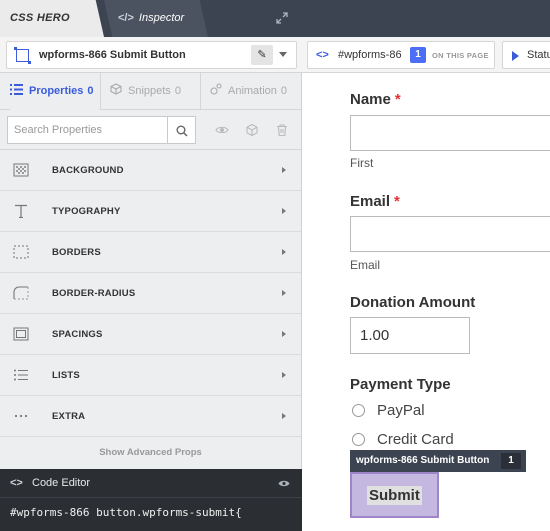 The width and height of the screenshot is (550, 531). What do you see at coordinates (77, 334) in the screenshot?
I see `property-label: SPACINGS` at bounding box center [77, 334].